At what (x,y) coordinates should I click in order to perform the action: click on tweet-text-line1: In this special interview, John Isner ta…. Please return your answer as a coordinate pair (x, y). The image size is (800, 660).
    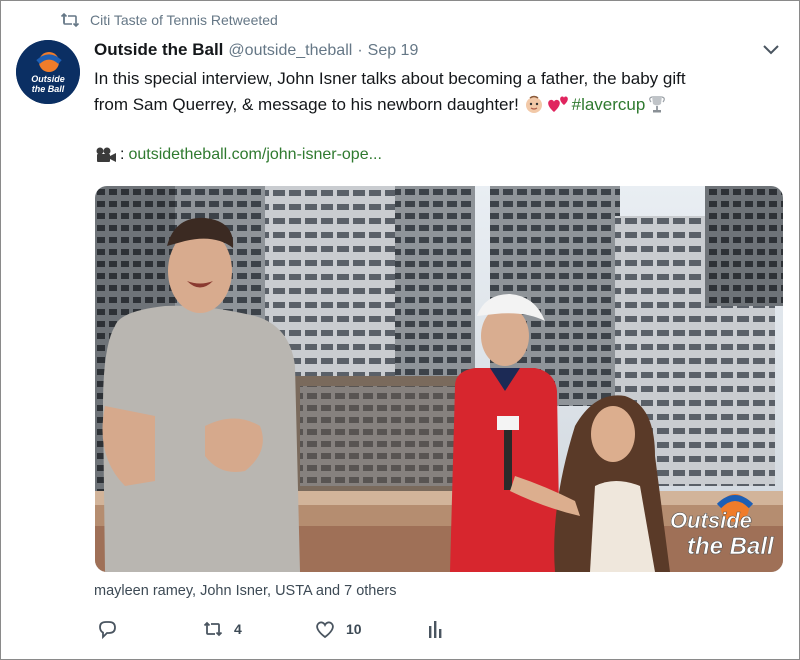
    Looking at the image, I should click on (390, 78).